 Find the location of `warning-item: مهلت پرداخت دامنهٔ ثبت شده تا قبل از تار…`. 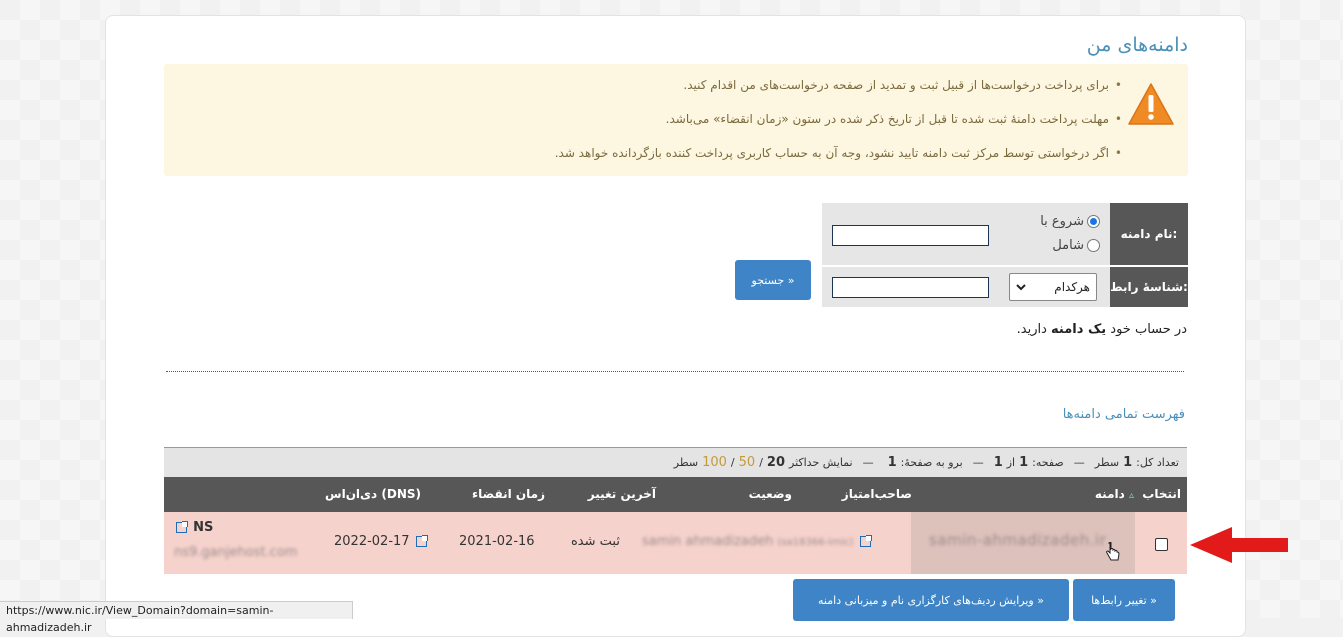

warning-item: مهلت پرداخت دامنهٔ ثبت شده تا قبل از تار… is located at coordinates (839, 125).